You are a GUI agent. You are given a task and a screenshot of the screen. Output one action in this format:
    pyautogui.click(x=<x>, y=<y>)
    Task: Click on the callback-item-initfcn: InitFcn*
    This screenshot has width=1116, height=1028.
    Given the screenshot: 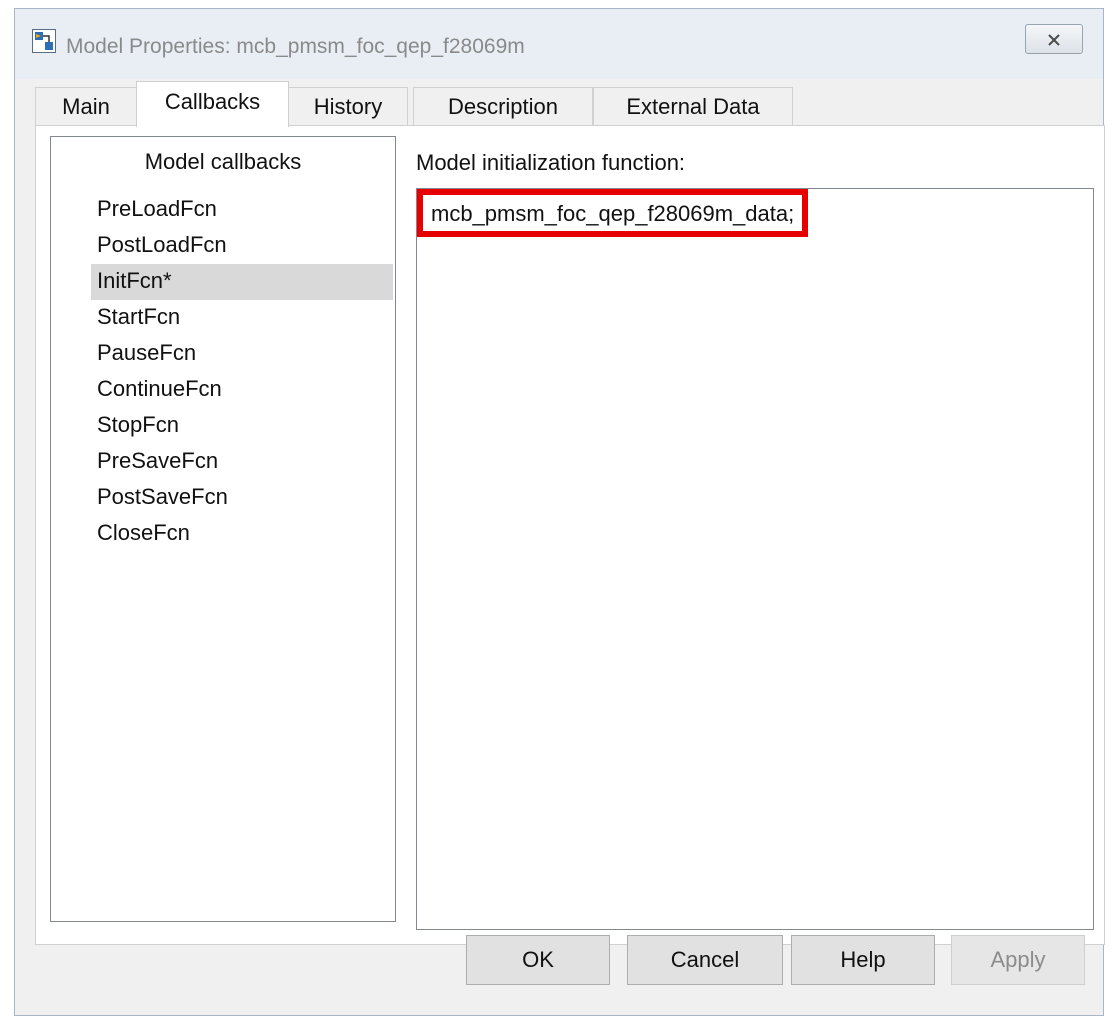 What is the action you would take?
    pyautogui.click(x=242, y=282)
    